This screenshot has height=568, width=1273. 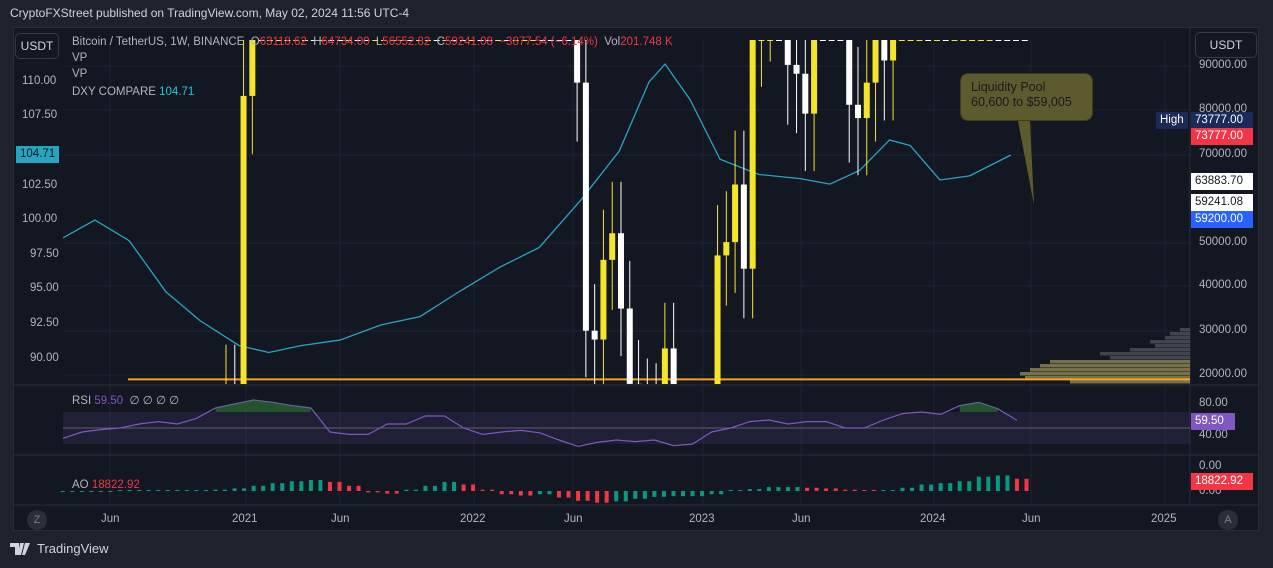 What do you see at coordinates (44, 323) in the screenshot?
I see `left-tick: 92.50` at bounding box center [44, 323].